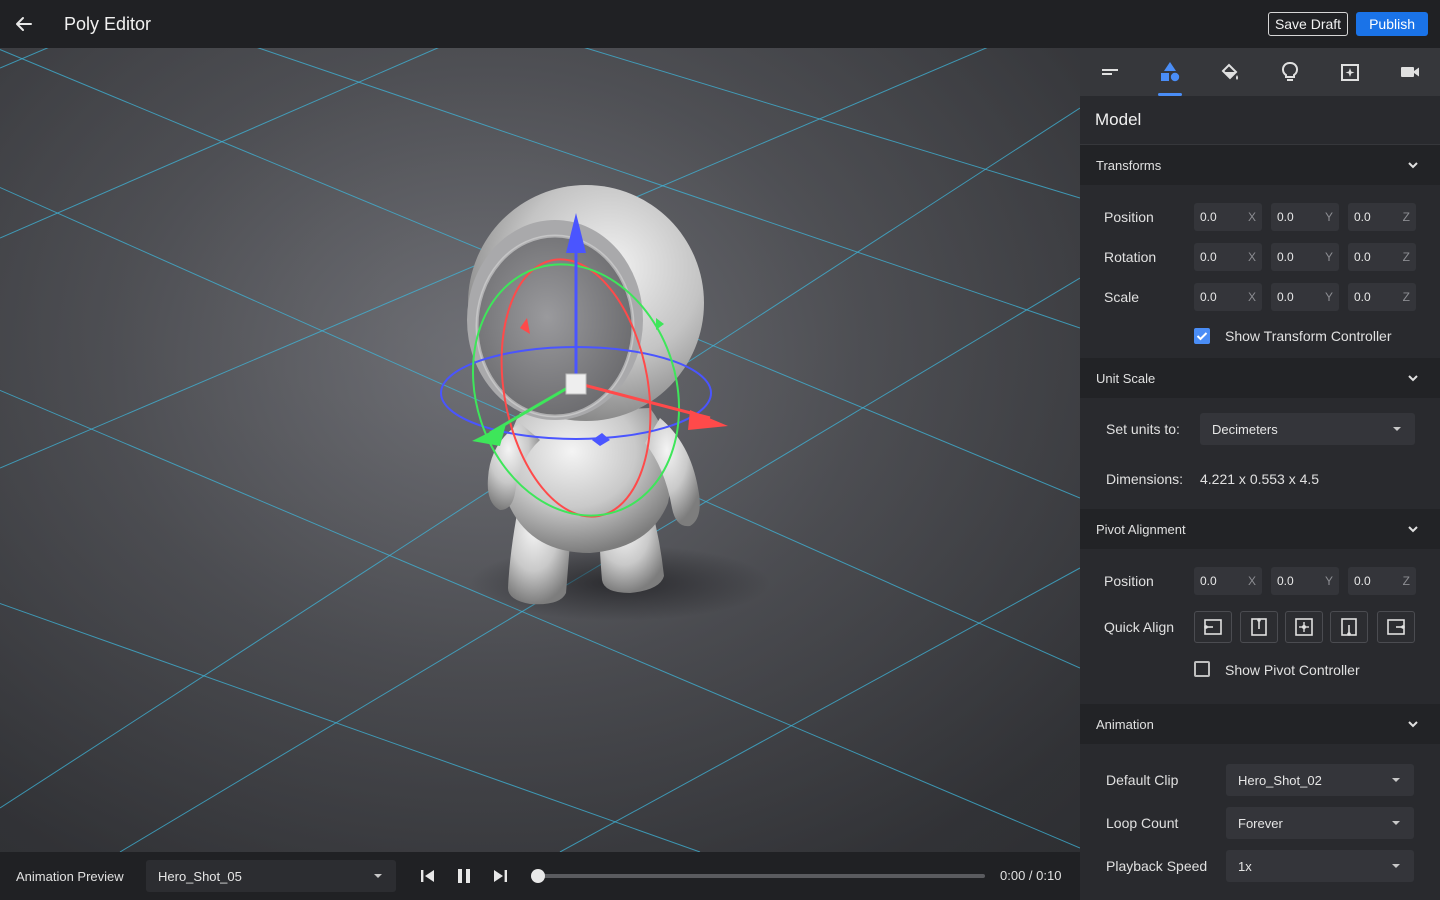 This screenshot has width=1440, height=900. Describe the element at coordinates (1308, 24) in the screenshot. I see `save-draft-button: Save Draft` at that location.